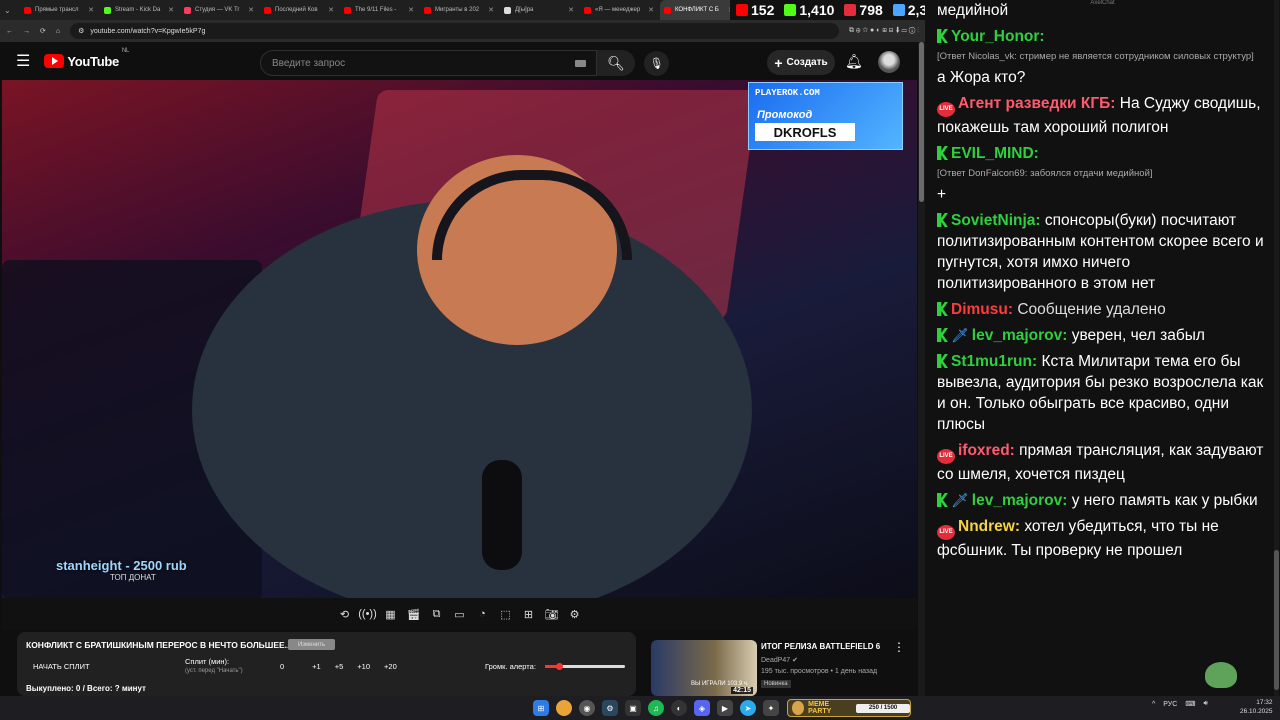 This screenshot has height=720, width=1280. I want to click on extensions-icon: ⧉ ⊕ ☆ ● ◐ ⊞ ⊟ ⬇ ▭ ⓘ ⋮, so click(884, 31).